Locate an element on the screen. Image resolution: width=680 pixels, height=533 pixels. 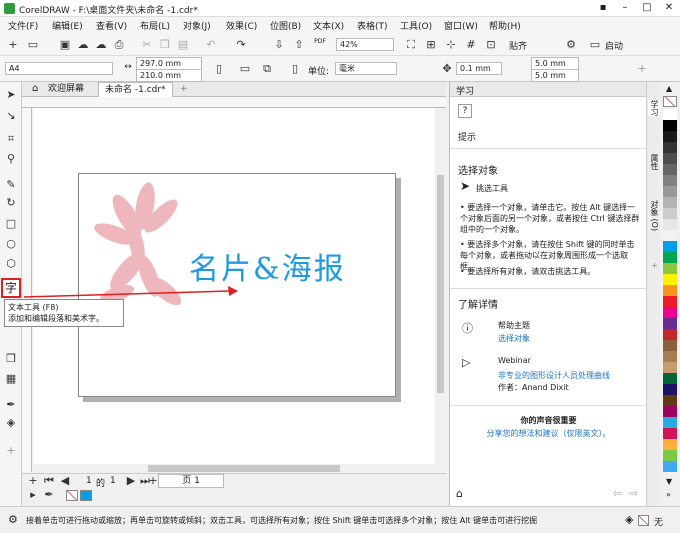
options-gear-icon: ⚙ is located at coordinates (571, 45).